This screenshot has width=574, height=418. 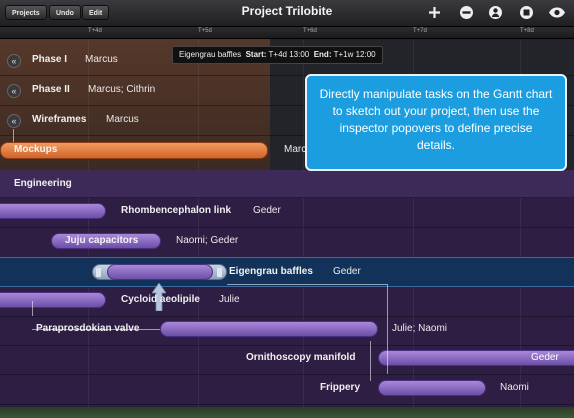 I want to click on task-assignee: Julie, so click(x=229, y=299).